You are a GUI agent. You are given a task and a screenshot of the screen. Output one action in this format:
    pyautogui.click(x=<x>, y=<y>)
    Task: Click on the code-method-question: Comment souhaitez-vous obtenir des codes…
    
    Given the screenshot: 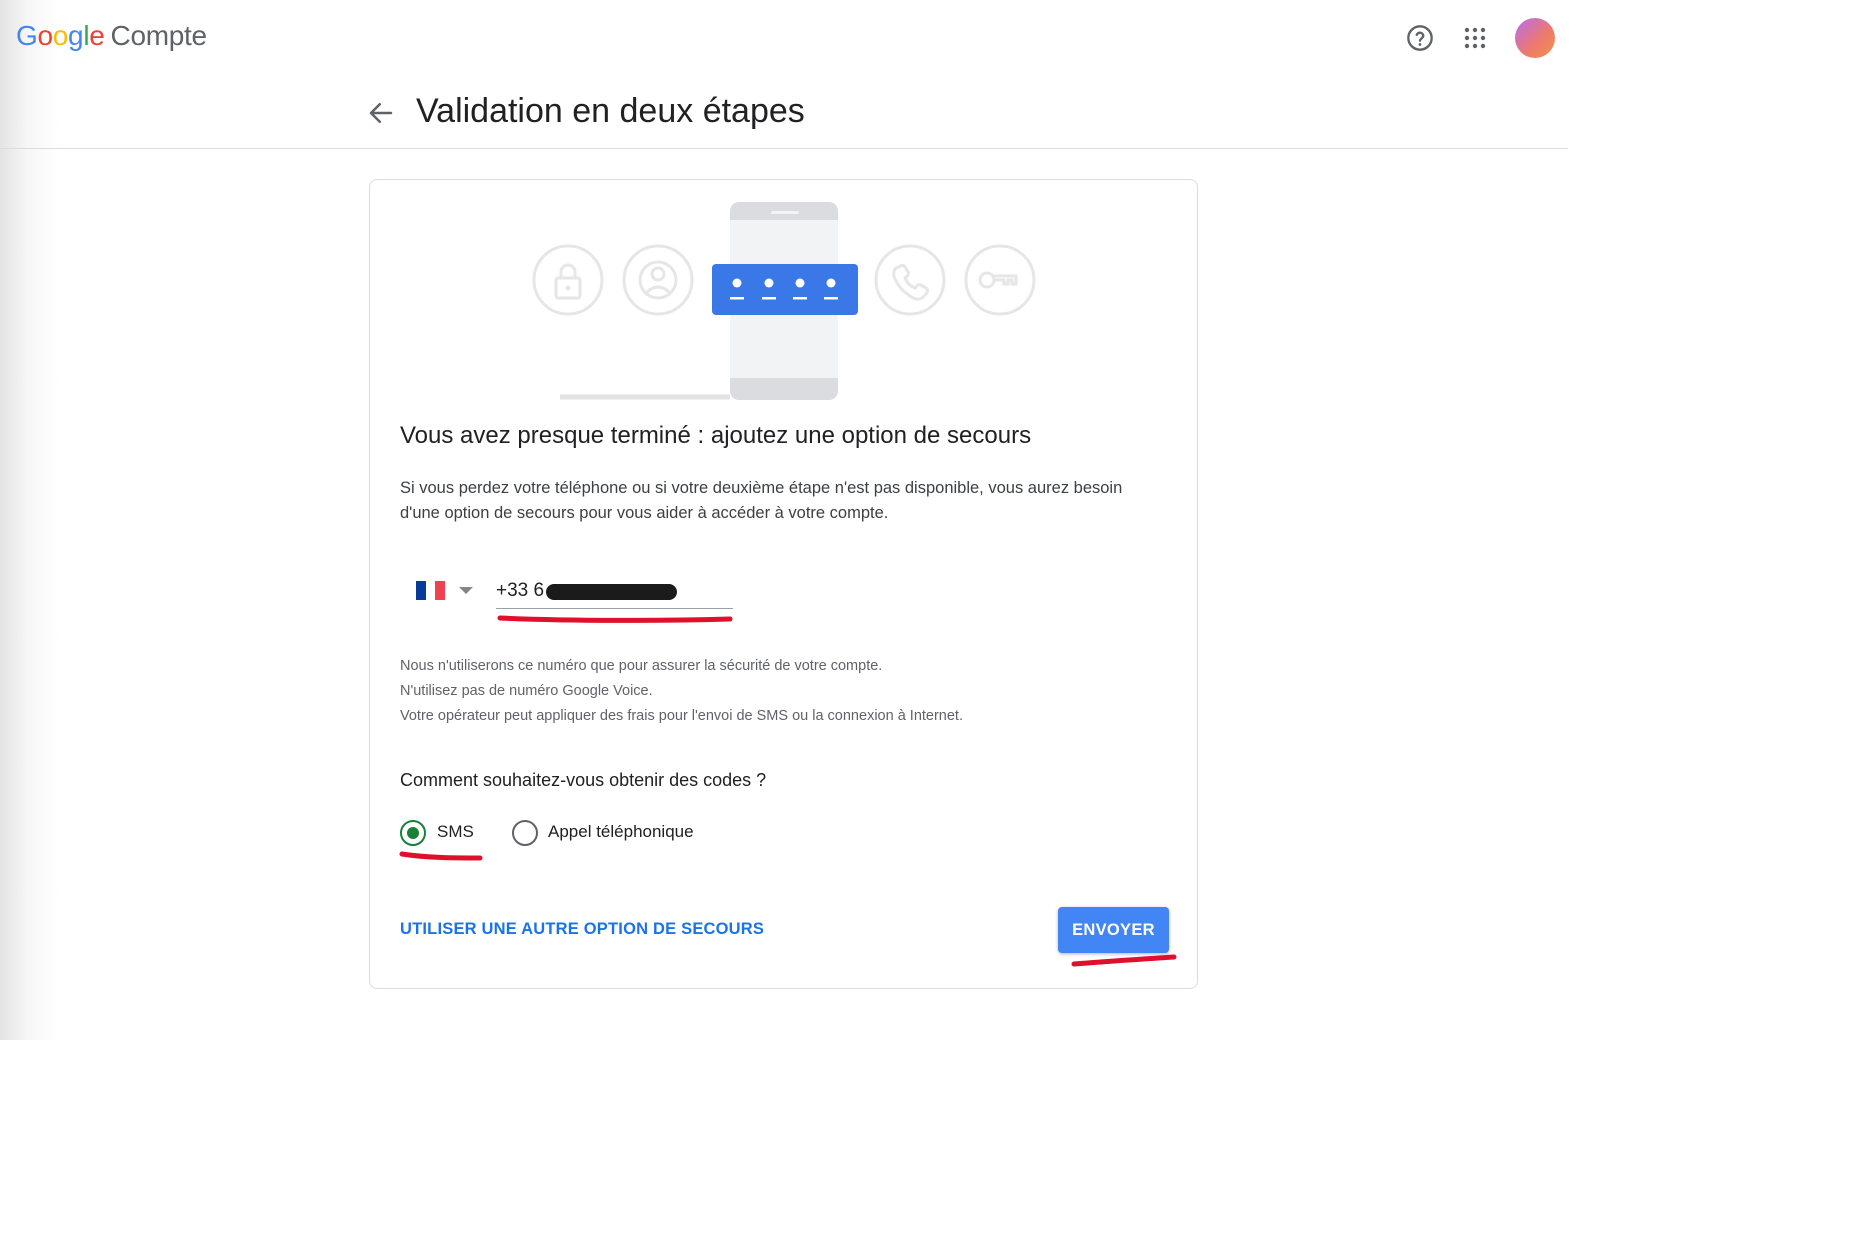 What is the action you would take?
    pyautogui.click(x=583, y=780)
    